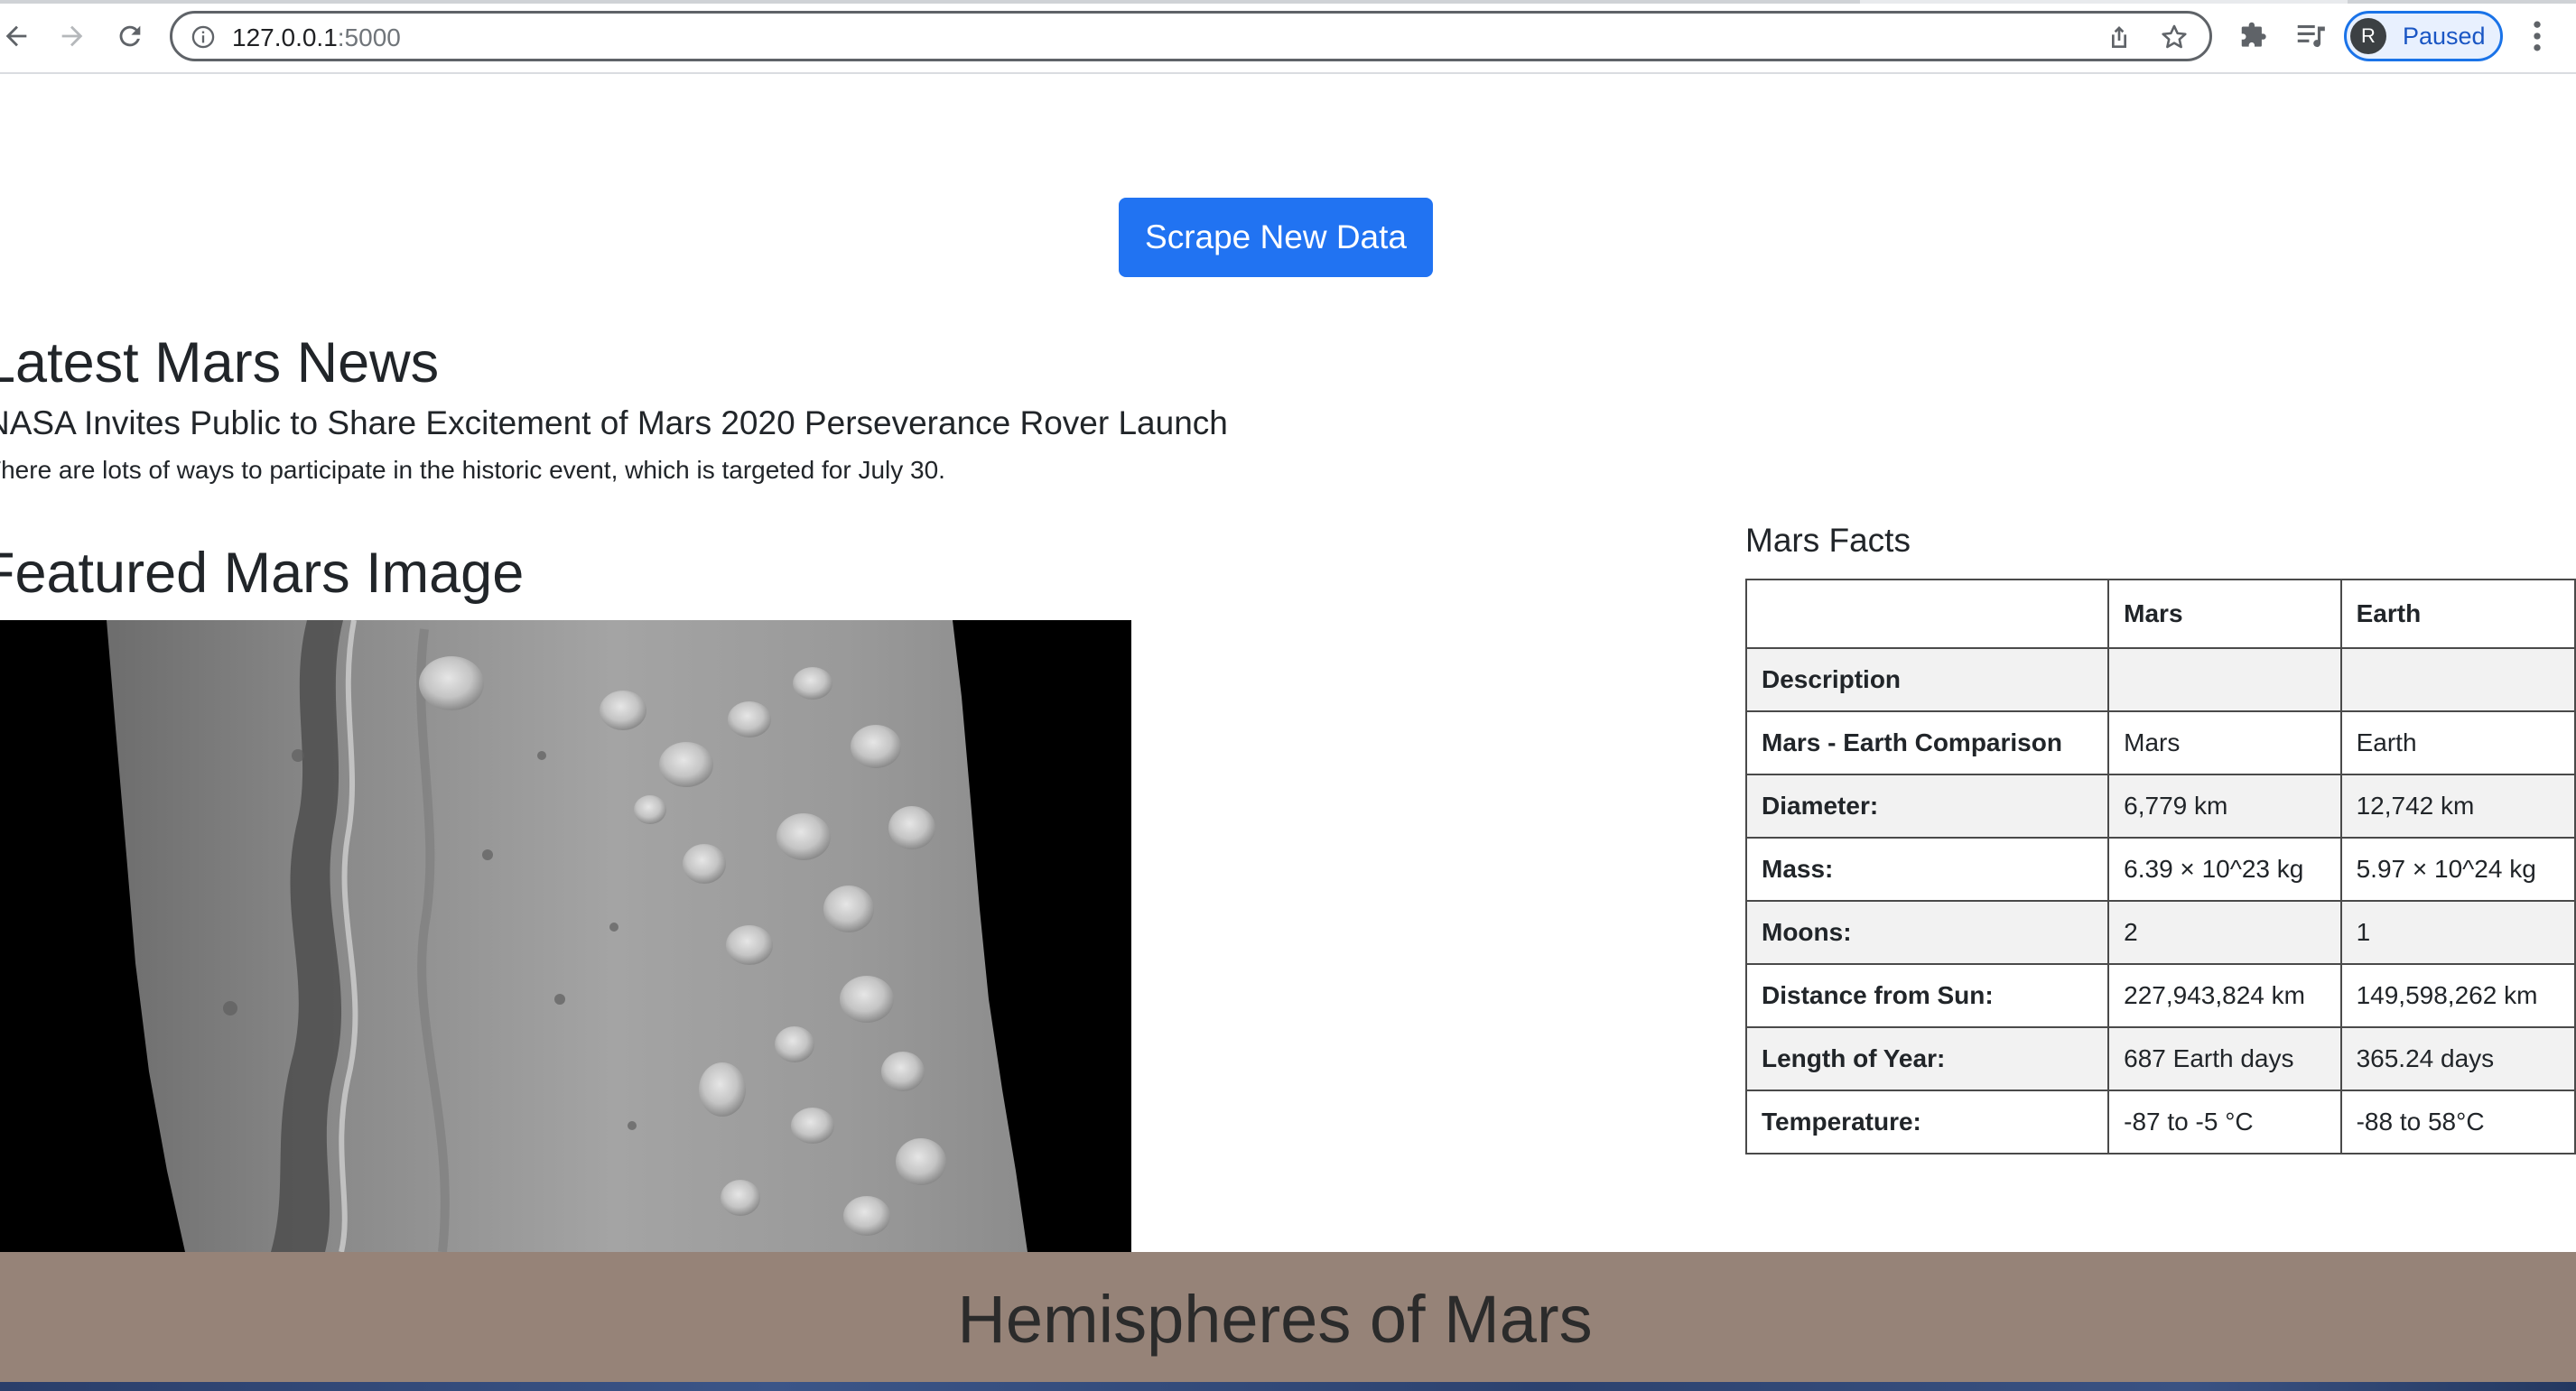 The height and width of the screenshot is (1391, 2576). I want to click on mars-value: 227,943,824 km, so click(2224, 995).